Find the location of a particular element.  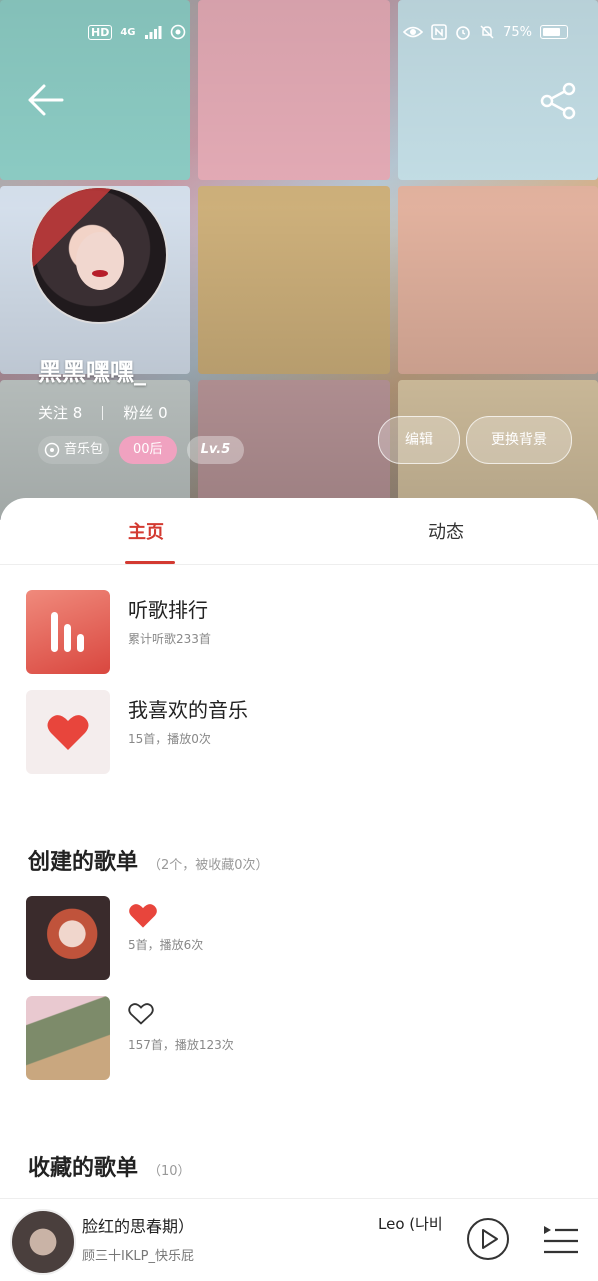

battery-percent: 75% is located at coordinates (517, 32).